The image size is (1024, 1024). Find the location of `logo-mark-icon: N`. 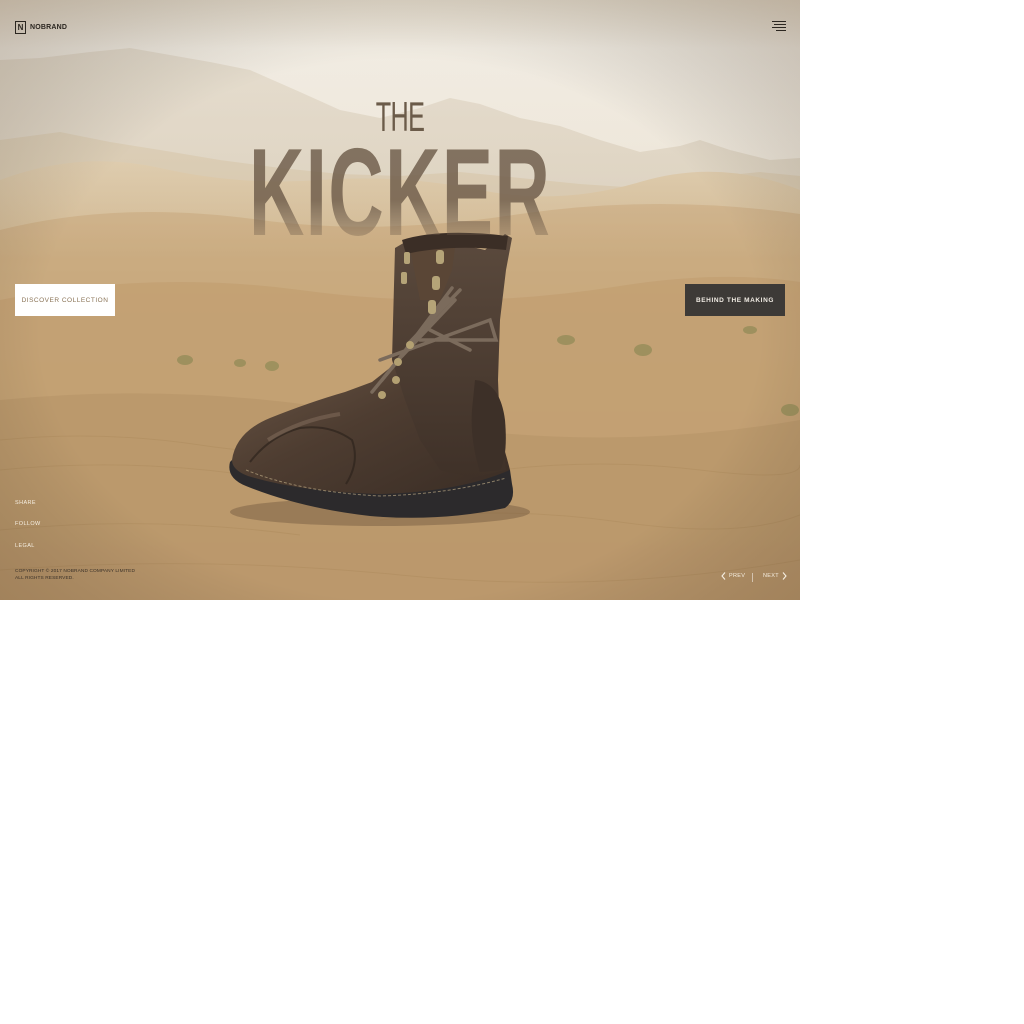

logo-mark-icon: N is located at coordinates (20, 27).